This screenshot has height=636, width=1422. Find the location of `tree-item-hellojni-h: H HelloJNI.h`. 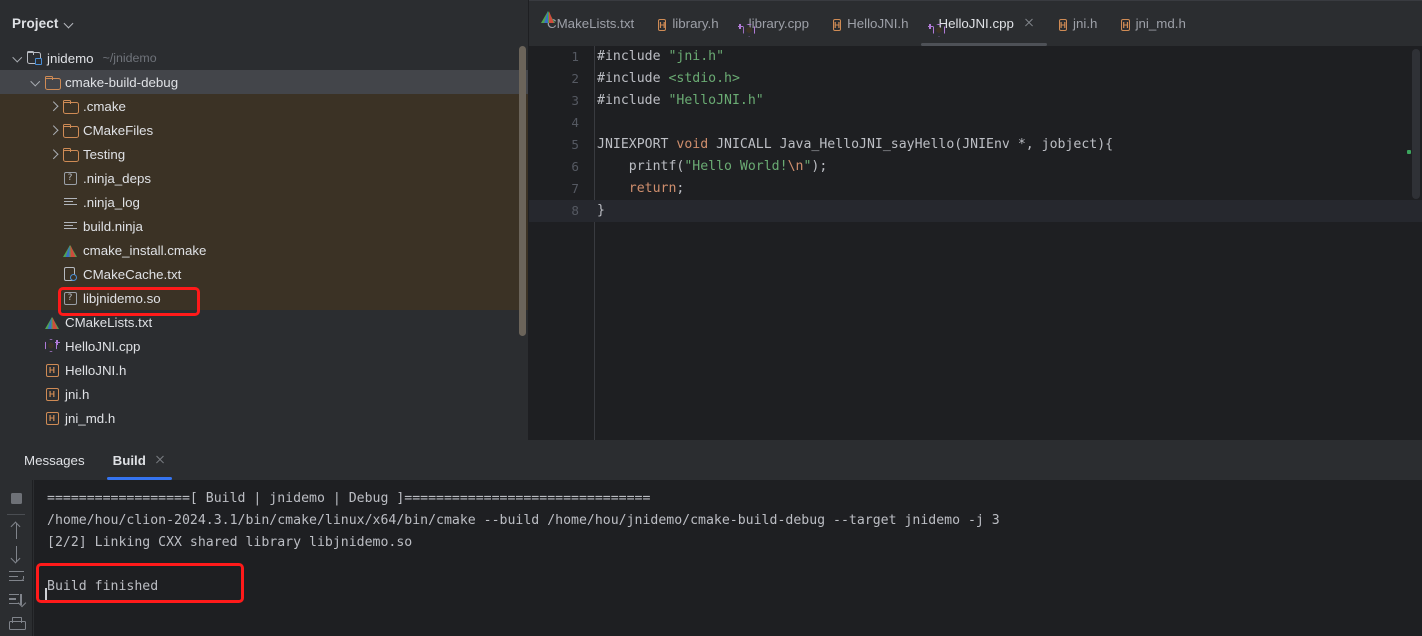

tree-item-hellojni-h: H HelloJNI.h is located at coordinates (264, 370).